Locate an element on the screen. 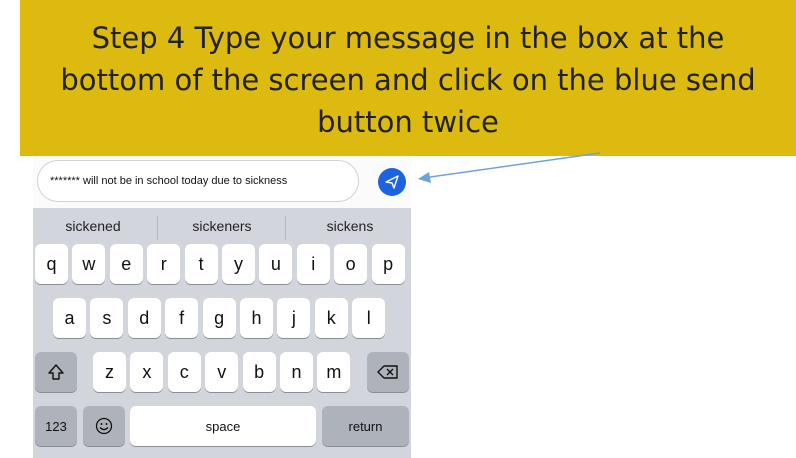 The image size is (796, 458). key-y: y is located at coordinates (238, 264).